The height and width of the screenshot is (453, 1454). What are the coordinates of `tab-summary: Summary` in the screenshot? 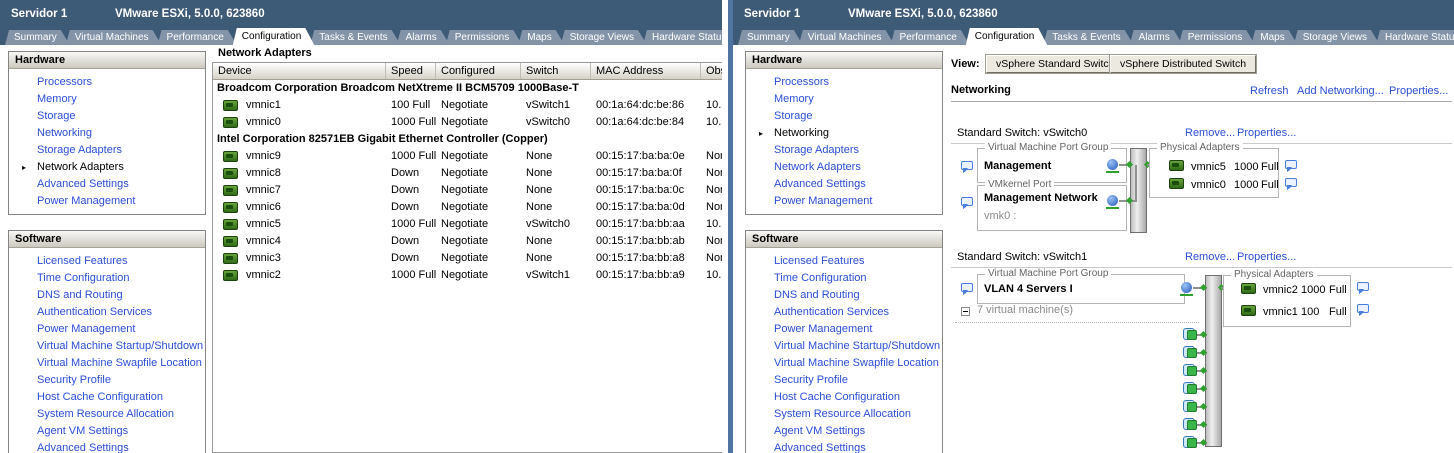 It's located at (770, 37).